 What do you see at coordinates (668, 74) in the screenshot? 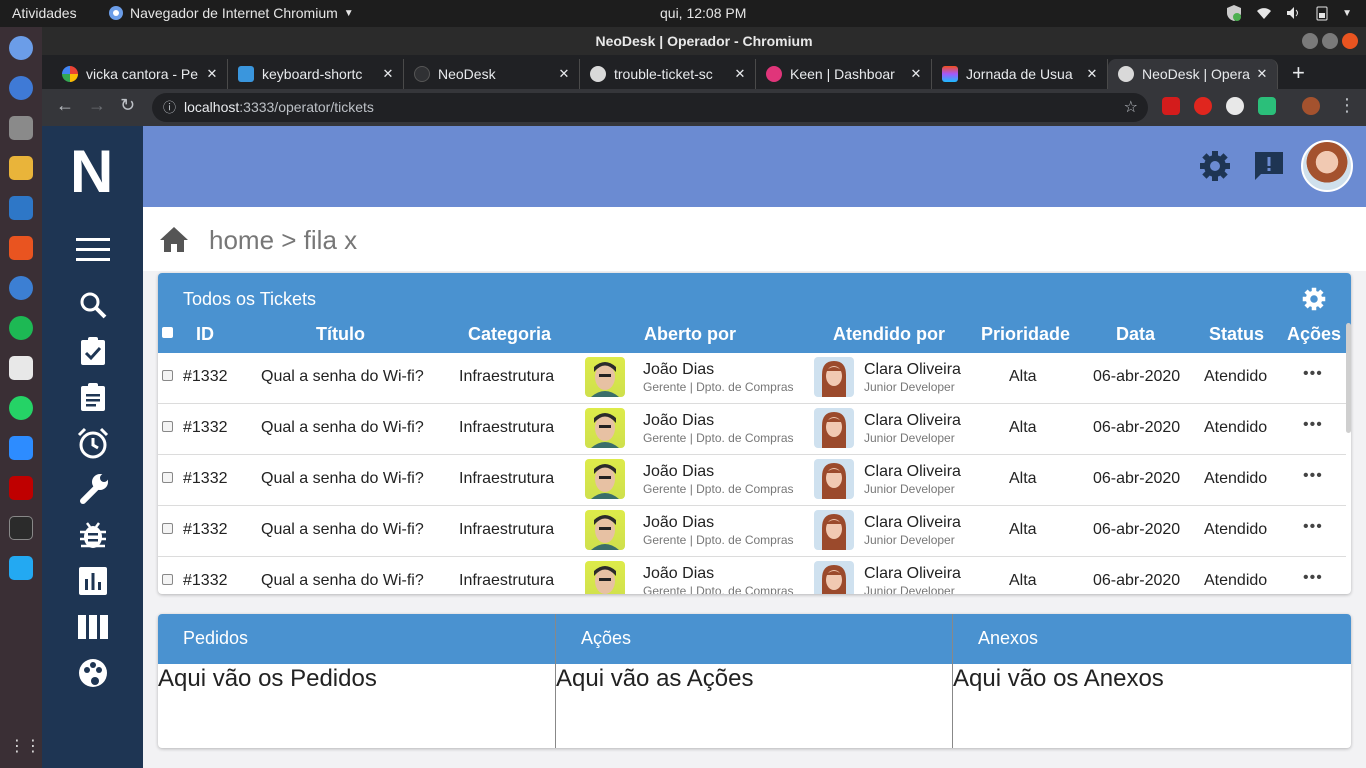
I see `browser-tab: trouble-ticket-sc ✕` at bounding box center [668, 74].